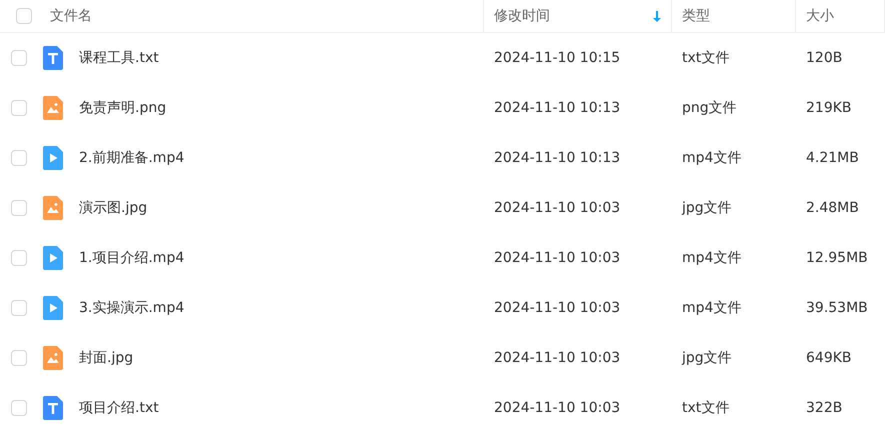  I want to click on sort-descending-icon, so click(657, 16).